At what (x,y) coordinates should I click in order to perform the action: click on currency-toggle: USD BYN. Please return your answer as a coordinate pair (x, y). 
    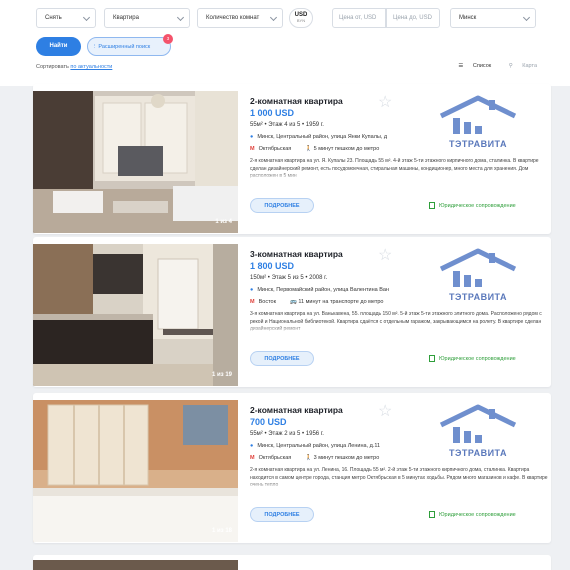
    Looking at the image, I should click on (301, 18).